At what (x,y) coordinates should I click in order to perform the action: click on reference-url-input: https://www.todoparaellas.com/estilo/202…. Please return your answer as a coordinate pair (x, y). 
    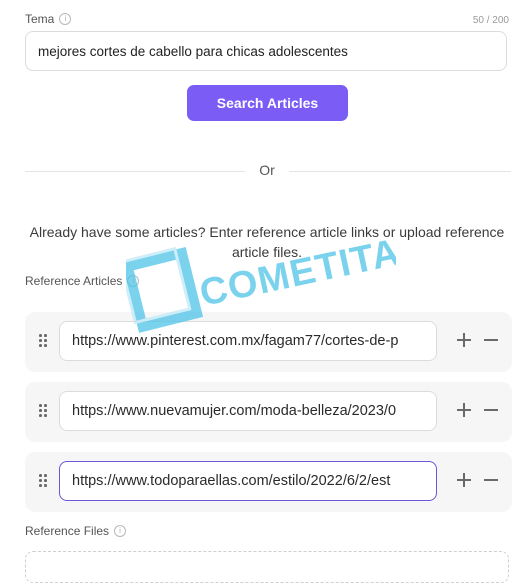
    Looking at the image, I should click on (248, 481).